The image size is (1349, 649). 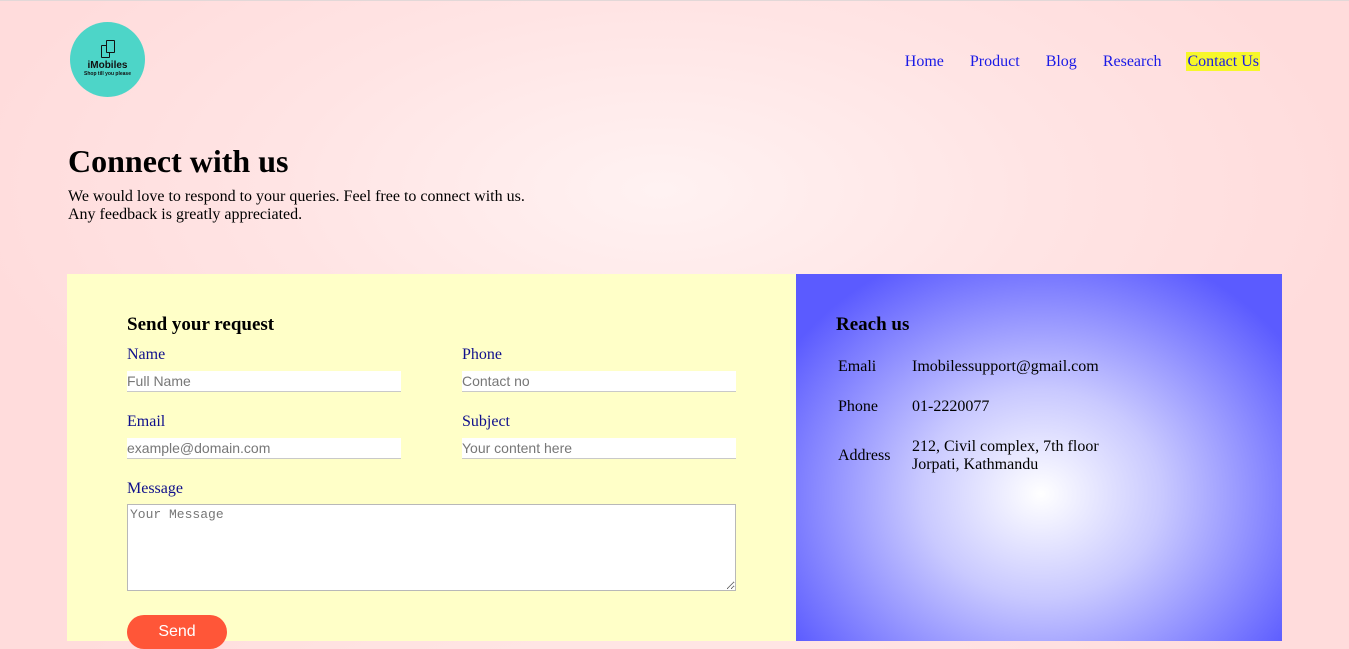 I want to click on name-input, so click(x=264, y=381).